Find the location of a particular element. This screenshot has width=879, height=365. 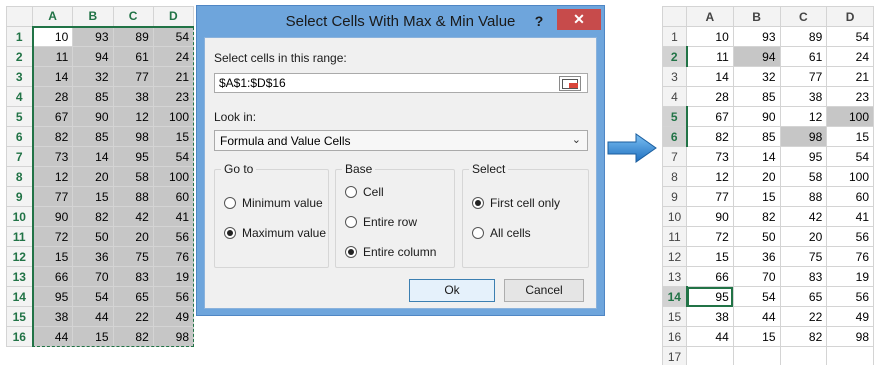

row-header: 1 is located at coordinates (20, 36).